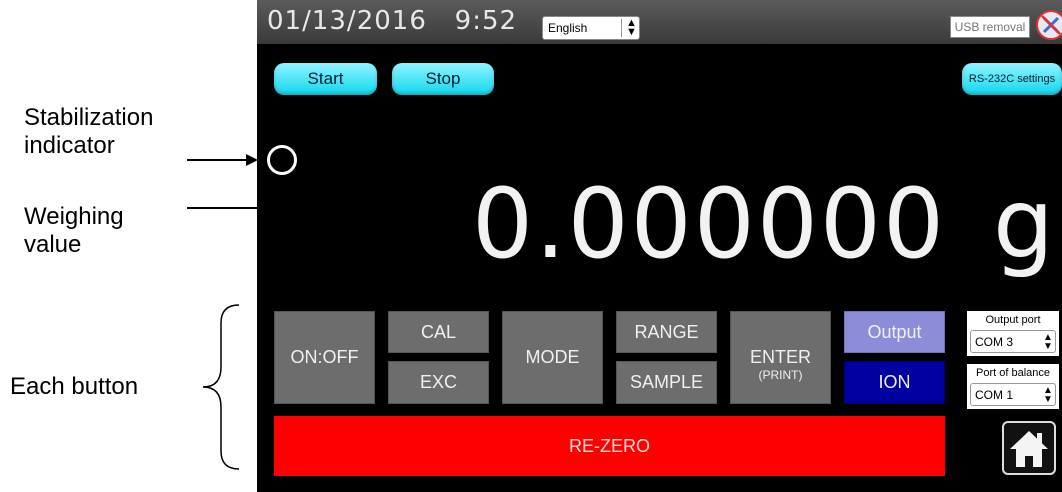 The image size is (1062, 492). I want to click on home-icon, so click(1029, 449).